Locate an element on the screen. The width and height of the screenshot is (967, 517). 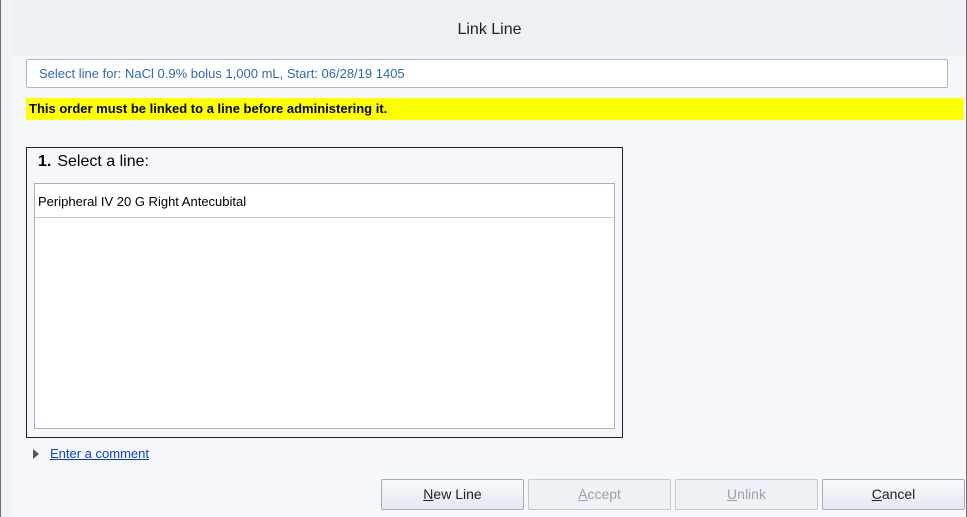
cancel-mnemonic: C is located at coordinates (876, 494).